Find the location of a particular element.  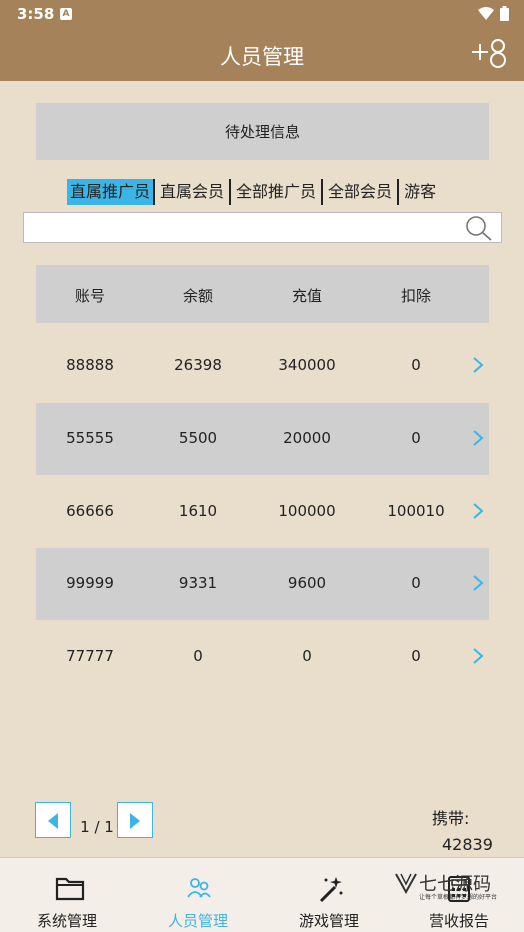

status-time: 3:58 is located at coordinates (36, 14).